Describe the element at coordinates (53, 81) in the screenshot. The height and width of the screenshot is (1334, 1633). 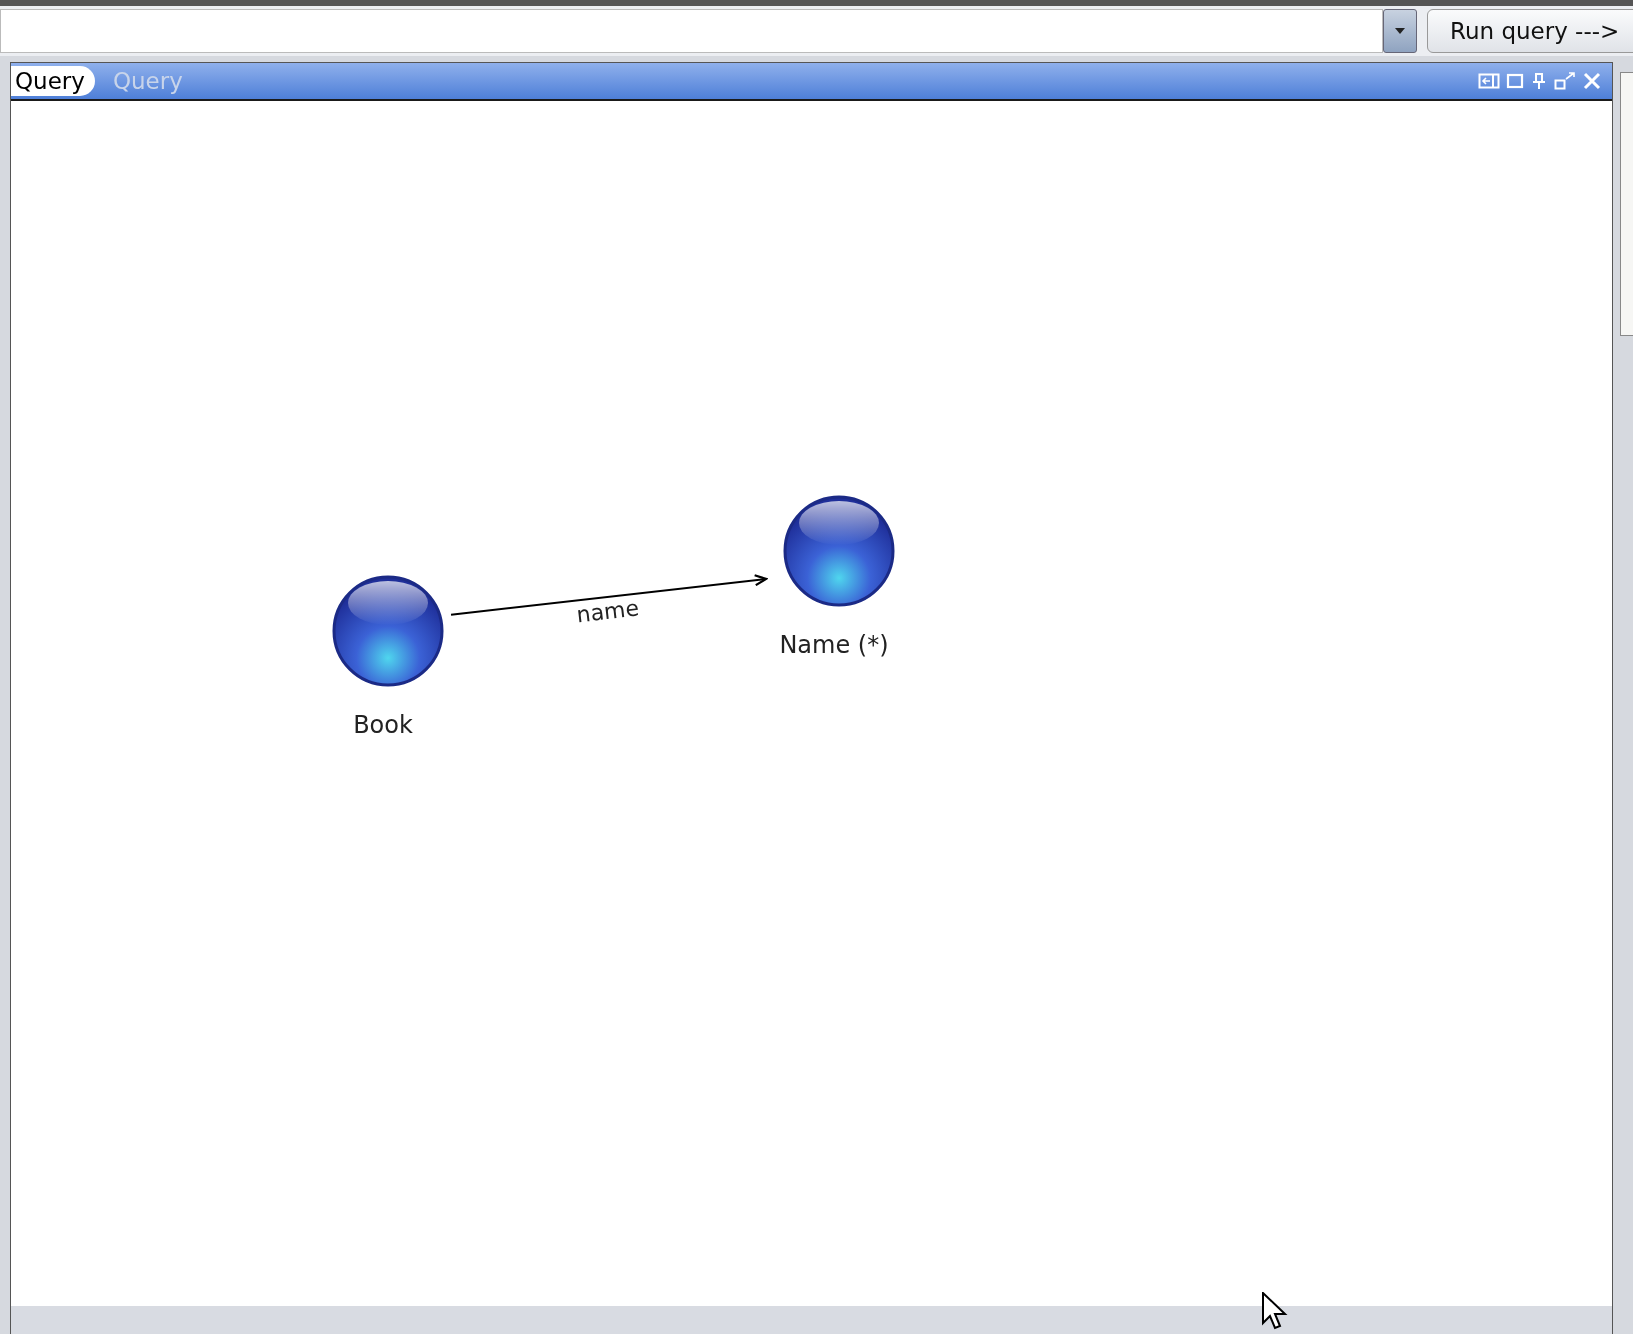
I see `panel-tab: Query` at that location.